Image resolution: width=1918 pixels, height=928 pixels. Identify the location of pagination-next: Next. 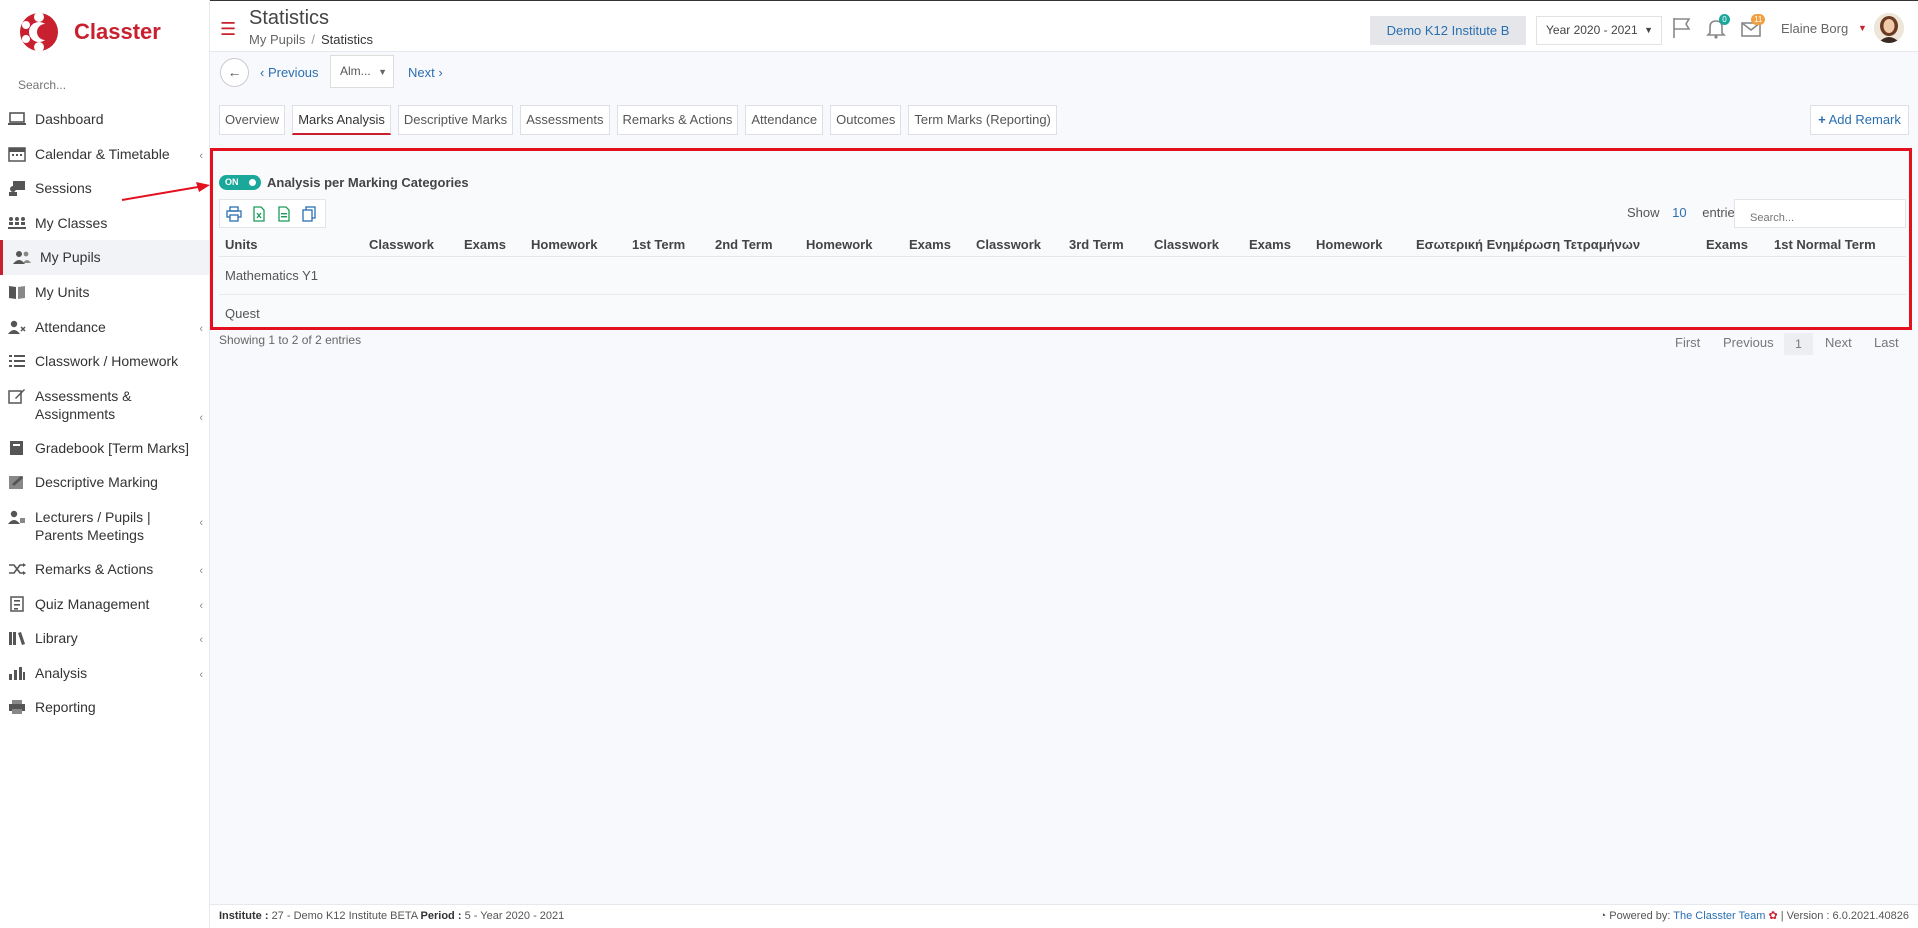
(1838, 342).